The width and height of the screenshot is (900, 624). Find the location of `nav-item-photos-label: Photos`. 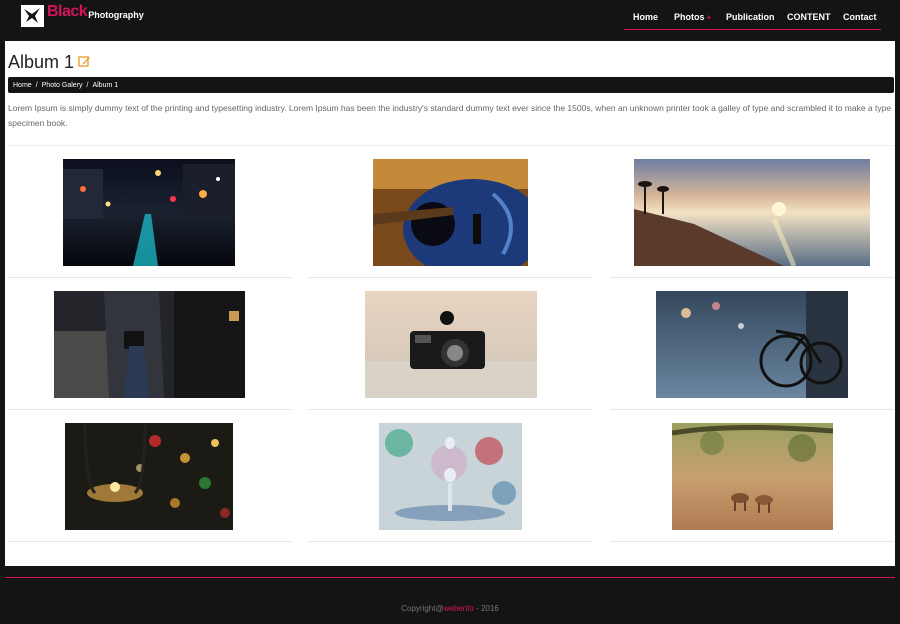

nav-item-photos-label: Photos is located at coordinates (689, 17).